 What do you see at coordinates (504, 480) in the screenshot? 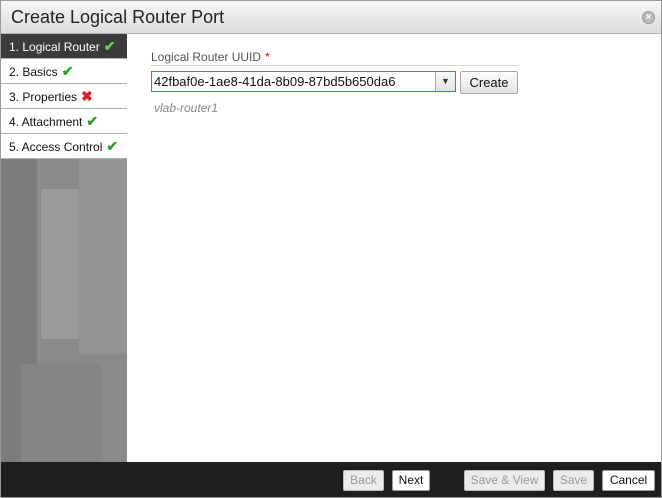
I see `save-and-view-button: Save & View` at bounding box center [504, 480].